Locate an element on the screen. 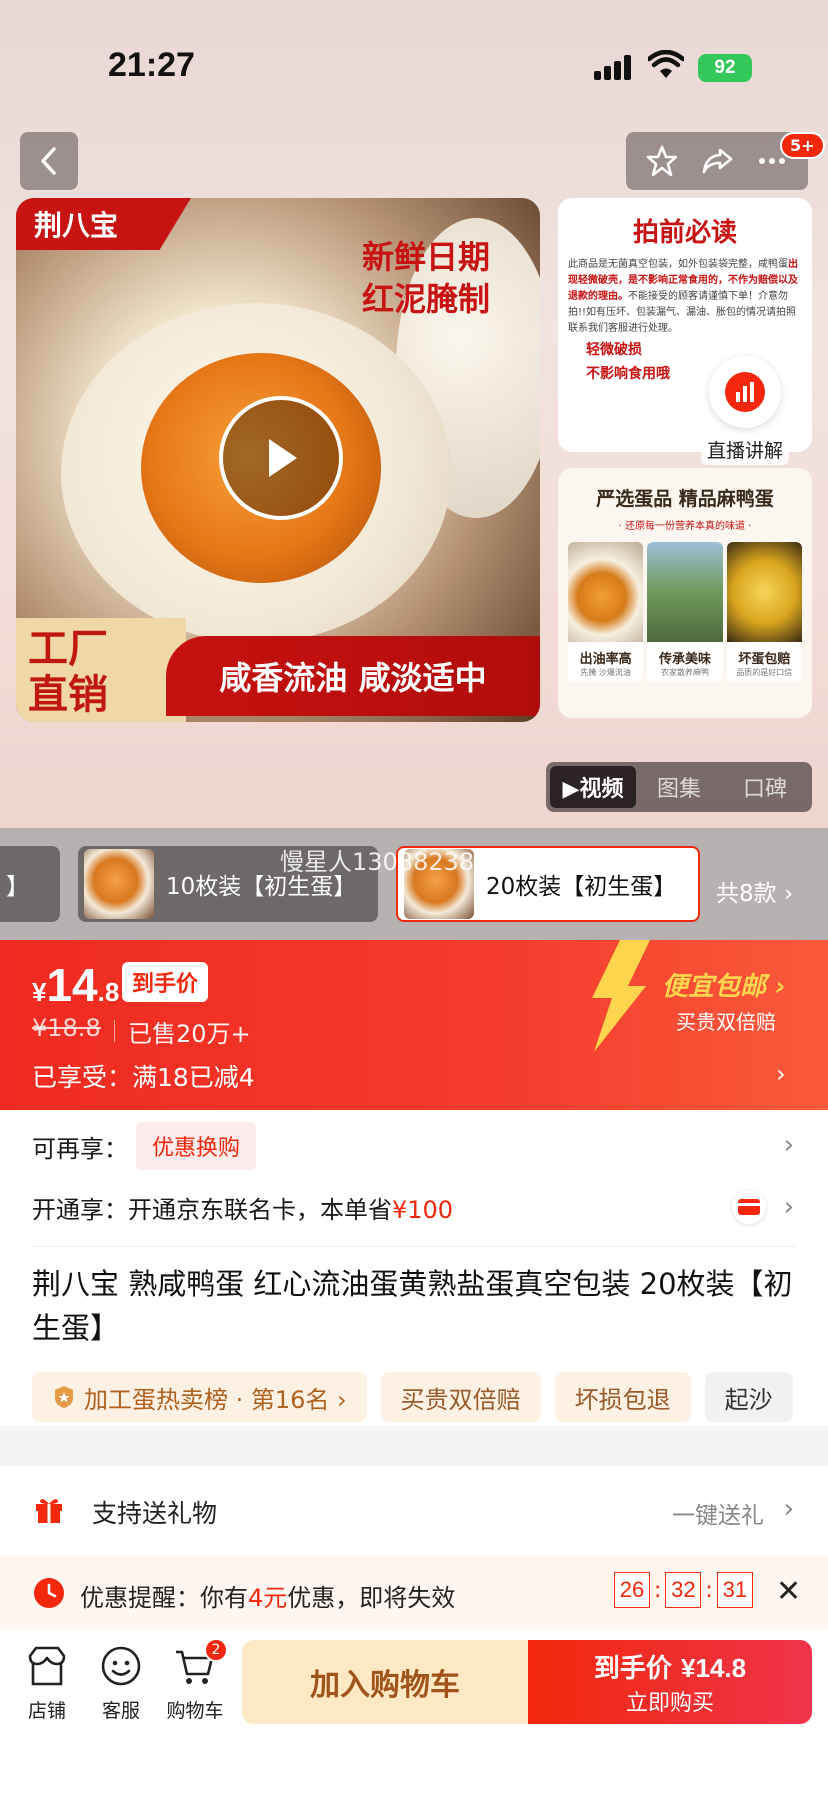 This screenshot has width=828, height=1801. guarantee-chip: 起沙 is located at coordinates (748, 1397).